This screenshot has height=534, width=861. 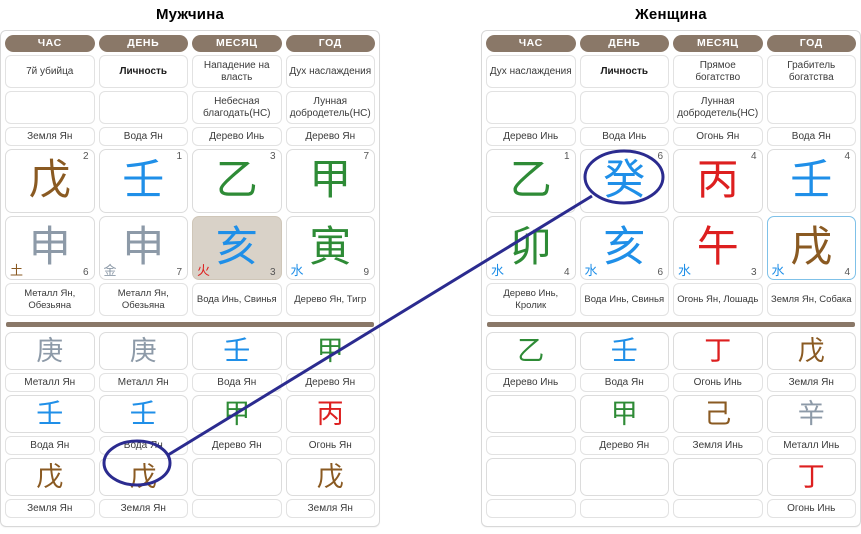 I want to click on luck-label-row-1: Дерево Ян Земля Инь Металл Инь, so click(x=671, y=447).